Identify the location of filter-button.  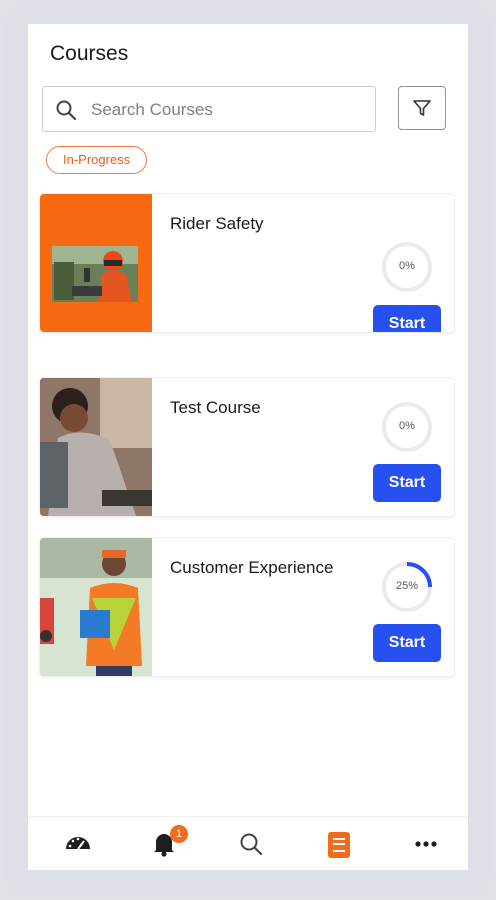
(422, 108).